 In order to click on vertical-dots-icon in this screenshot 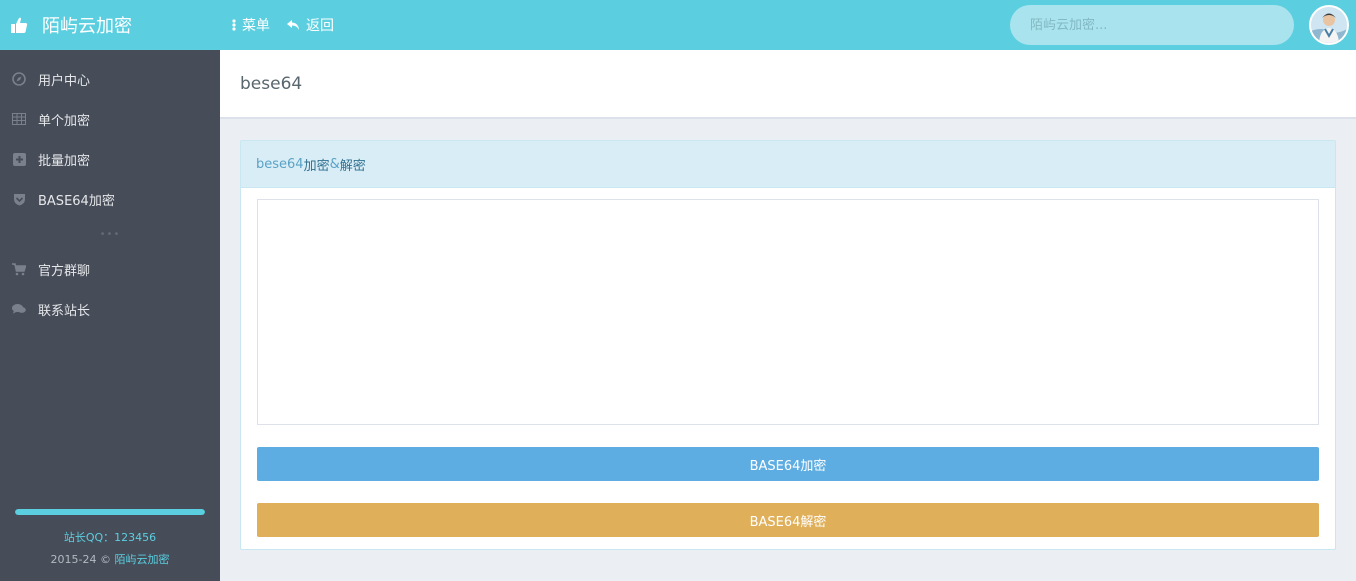, I will do `click(234, 25)`.